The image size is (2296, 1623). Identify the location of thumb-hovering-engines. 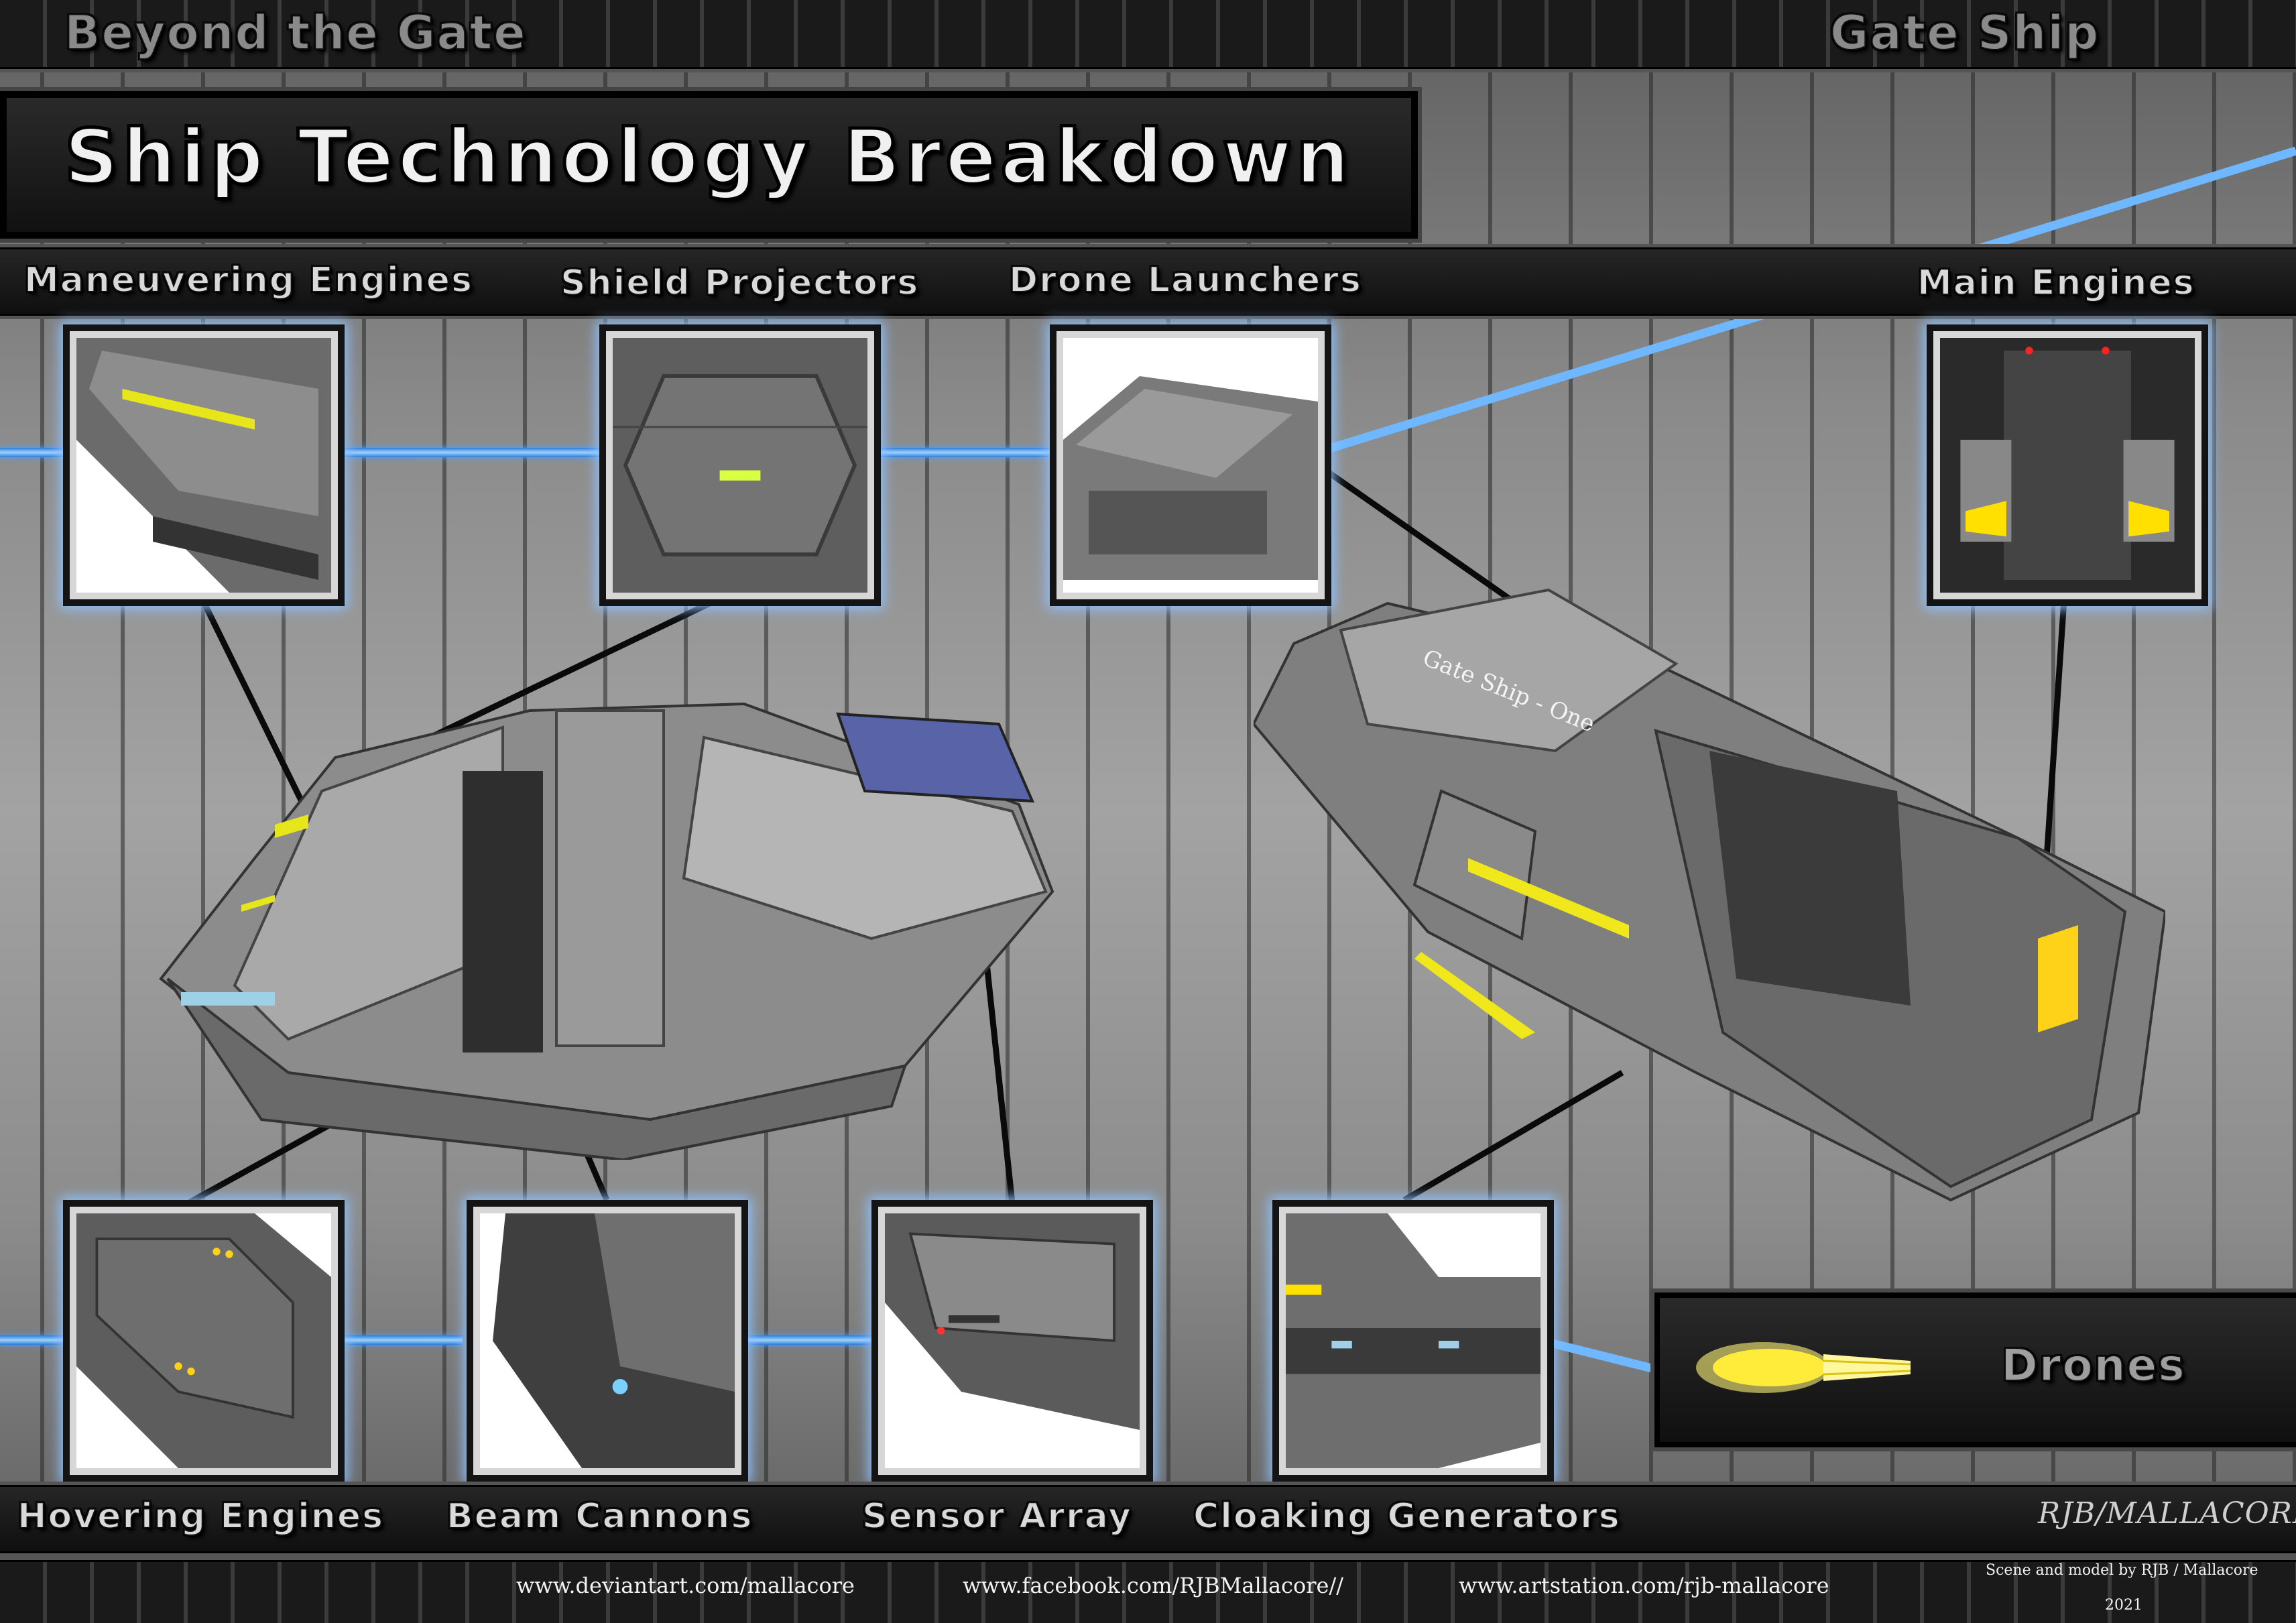
(204, 1341).